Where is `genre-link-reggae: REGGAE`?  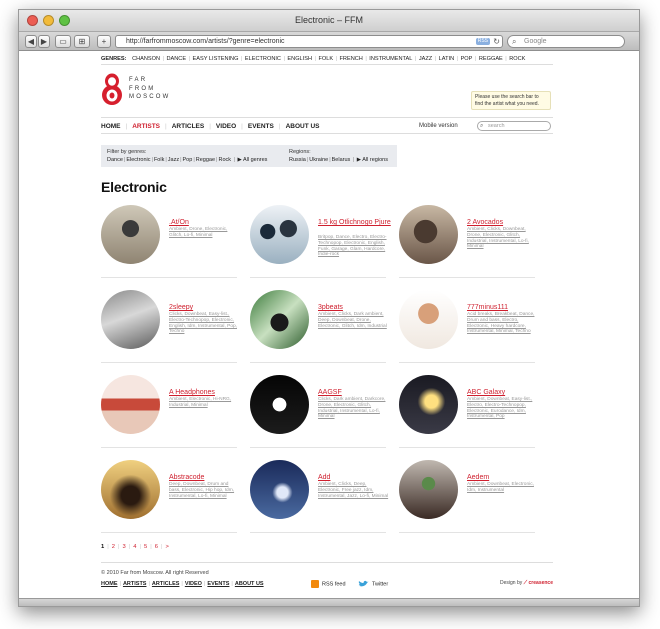
genre-link-reggae: REGGAE is located at coordinates (491, 59).